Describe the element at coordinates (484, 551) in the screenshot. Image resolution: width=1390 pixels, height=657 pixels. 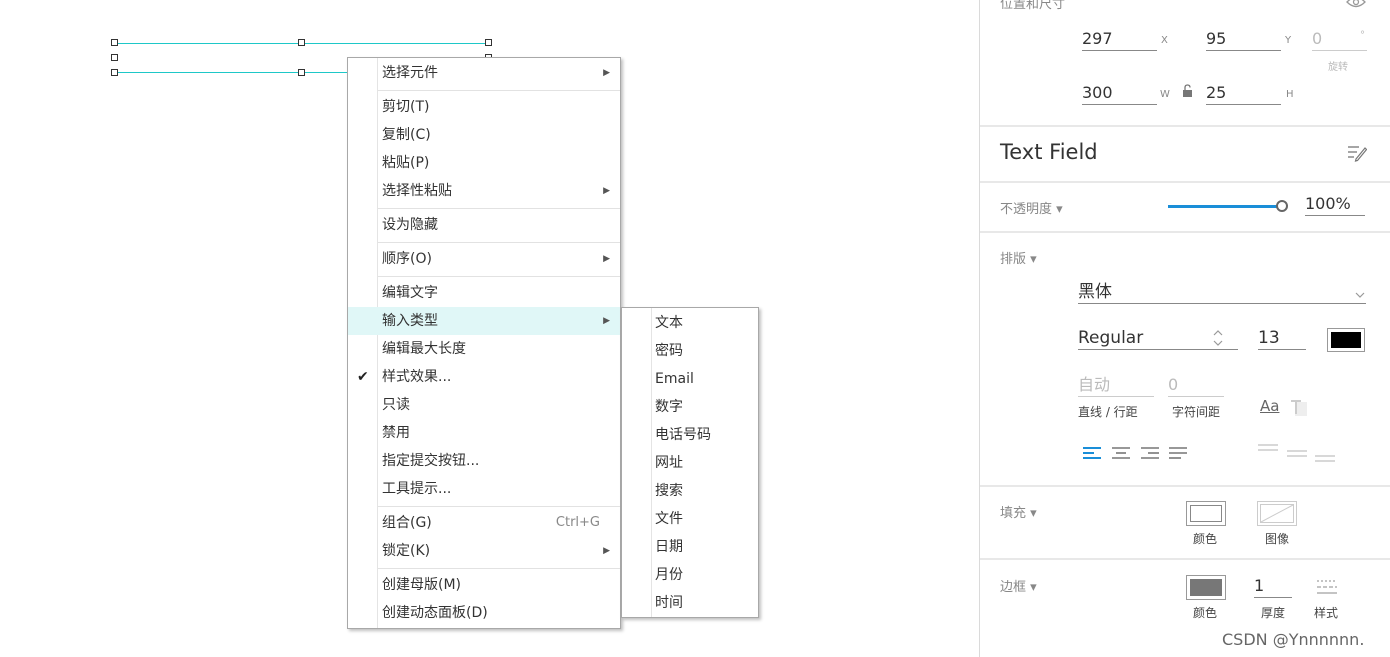
I see `menu-item-lock: 锁定(K) ▶` at that location.